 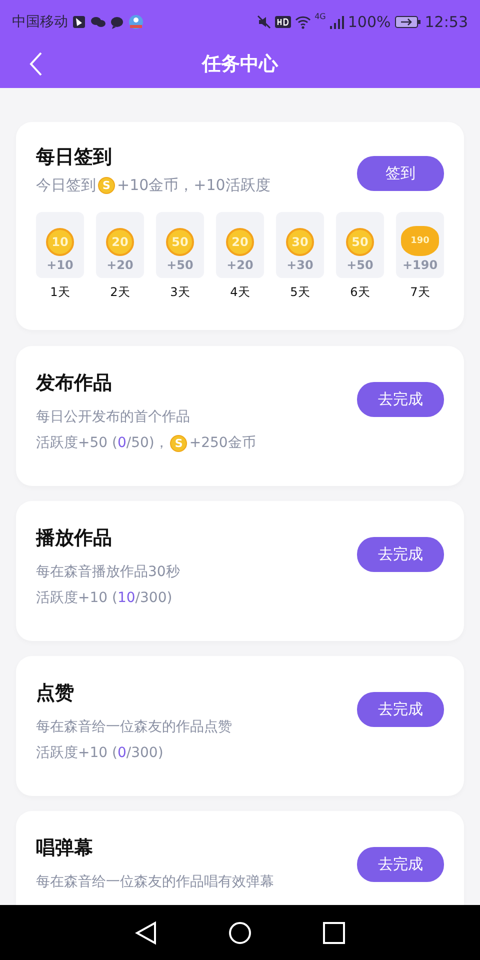 I want to click on battery-percent: 100%, so click(x=369, y=22).